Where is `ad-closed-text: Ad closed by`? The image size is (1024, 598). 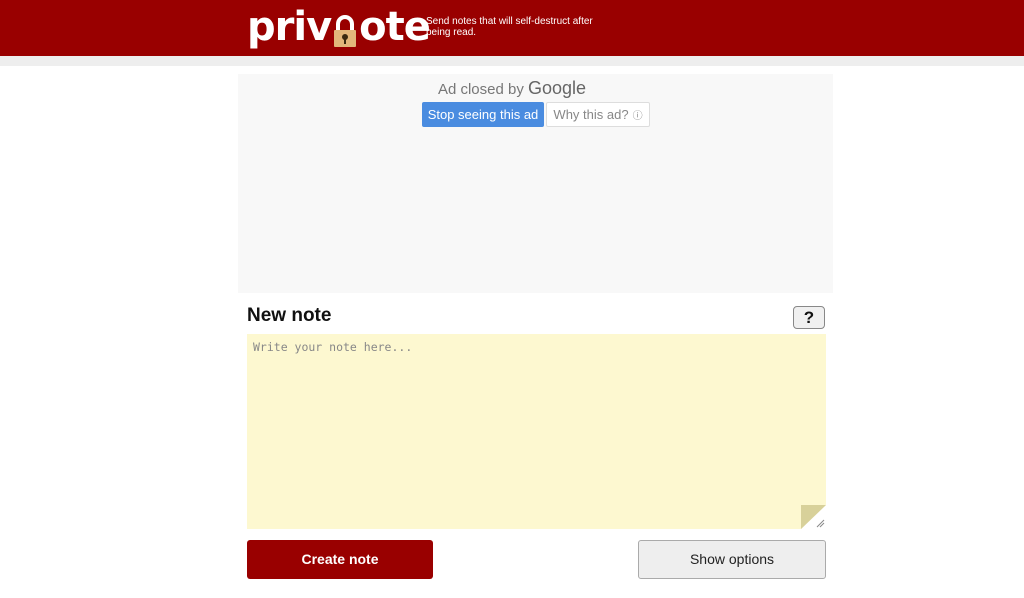 ad-closed-text: Ad closed by is located at coordinates (480, 89).